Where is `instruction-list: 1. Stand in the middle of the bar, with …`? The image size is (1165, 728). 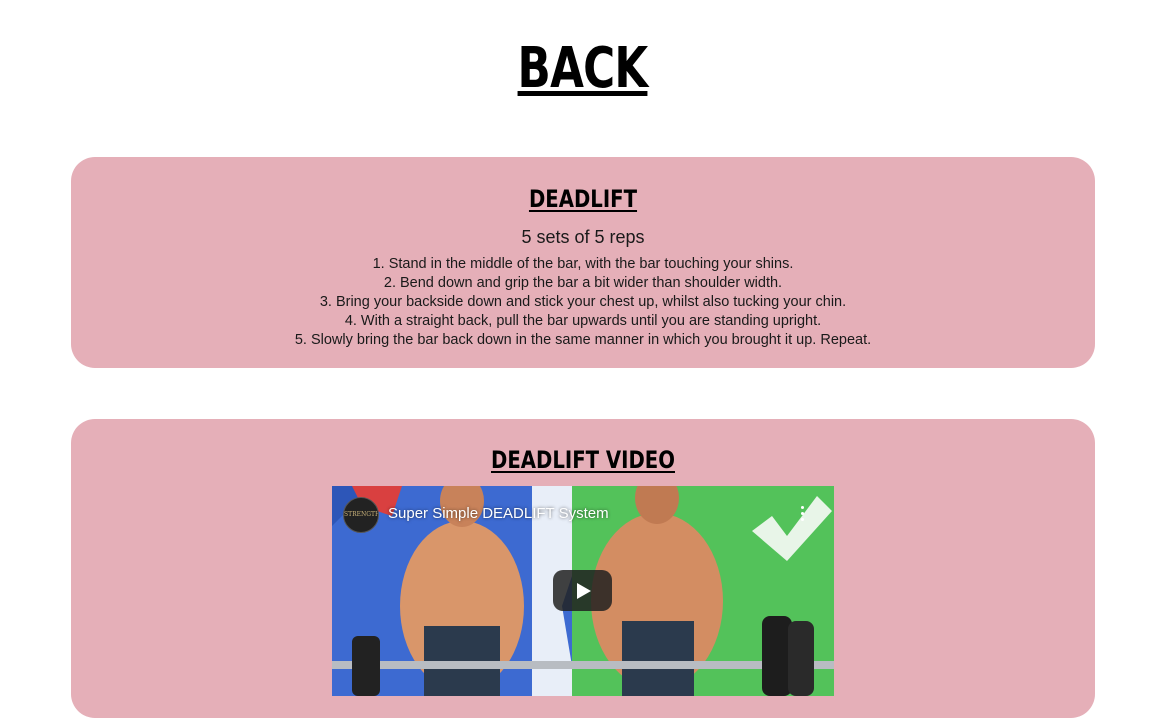
instruction-list: 1. Stand in the middle of the bar, with … is located at coordinates (583, 302).